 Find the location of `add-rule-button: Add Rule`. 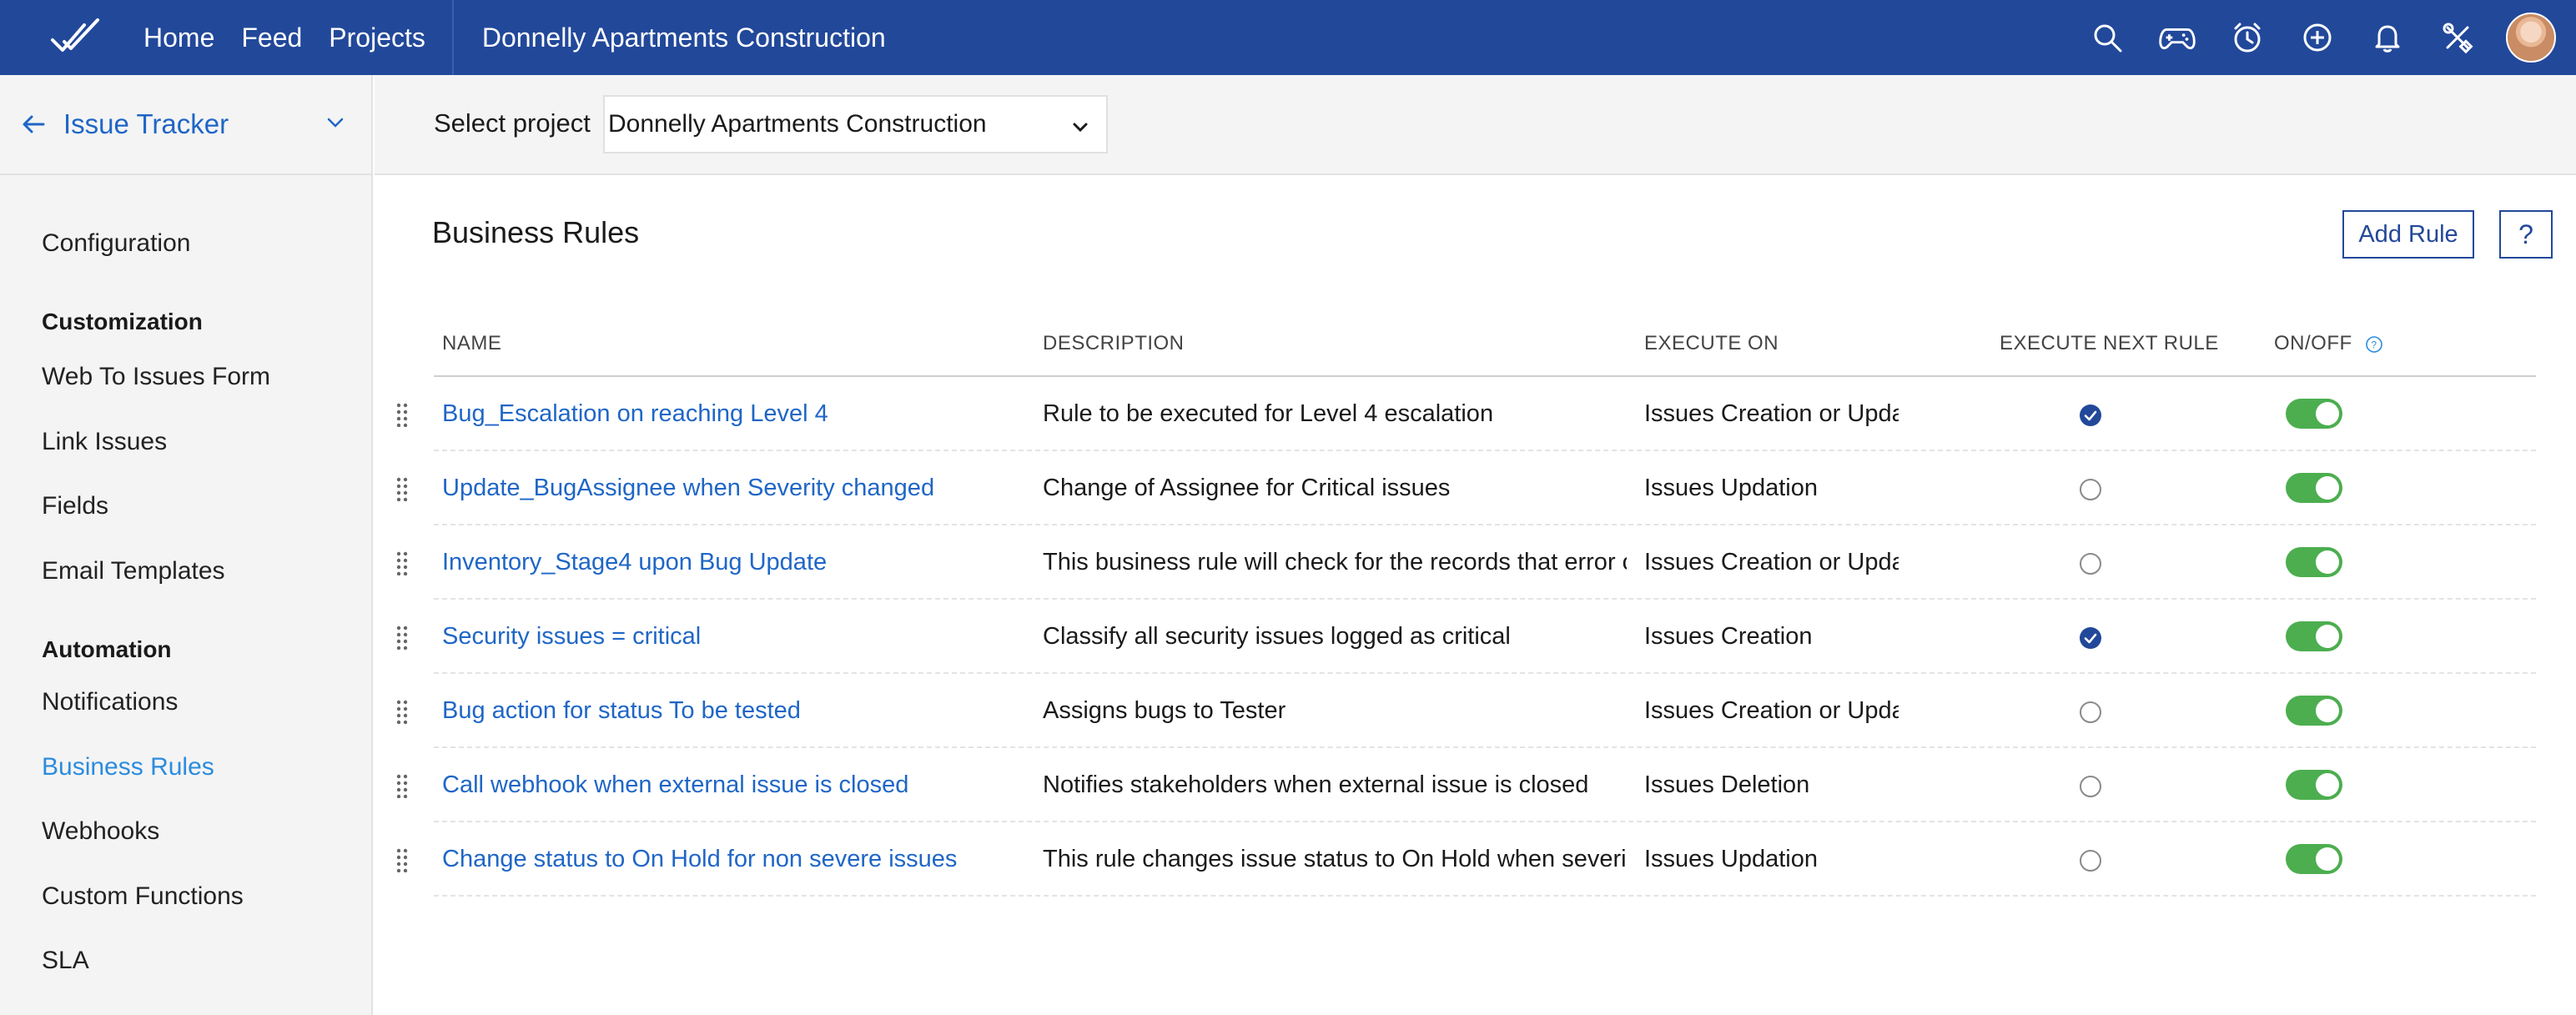

add-rule-button: Add Rule is located at coordinates (2408, 234).